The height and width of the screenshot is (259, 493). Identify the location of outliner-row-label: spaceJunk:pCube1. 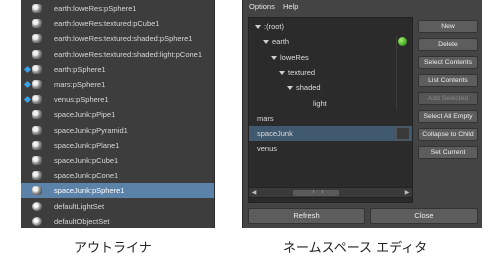
(86, 160).